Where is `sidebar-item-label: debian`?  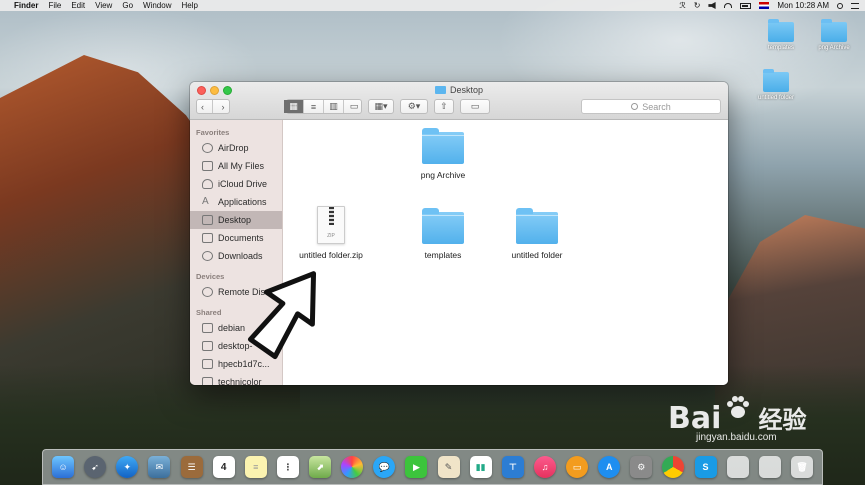
sidebar-item-label: debian is located at coordinates (232, 328).